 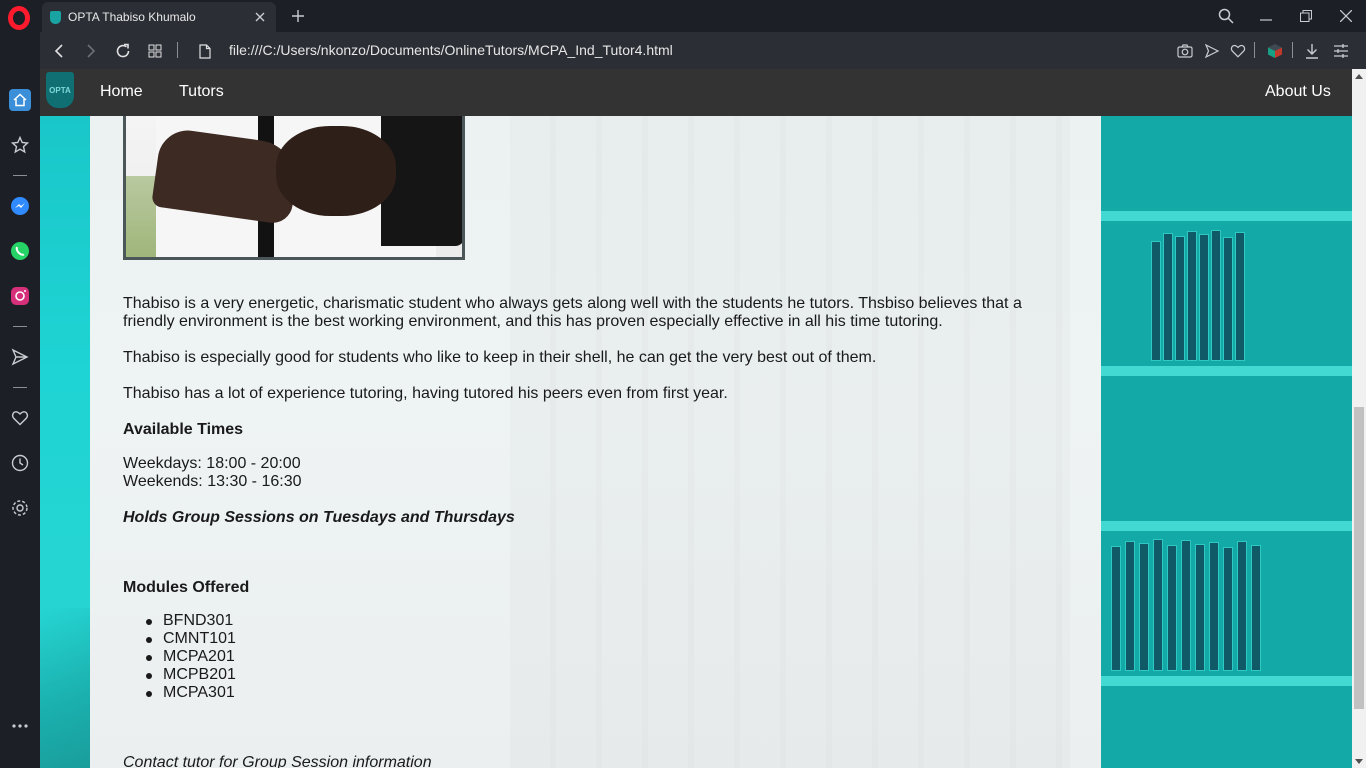 I want to click on settings-icon, so click(x=20, y=508).